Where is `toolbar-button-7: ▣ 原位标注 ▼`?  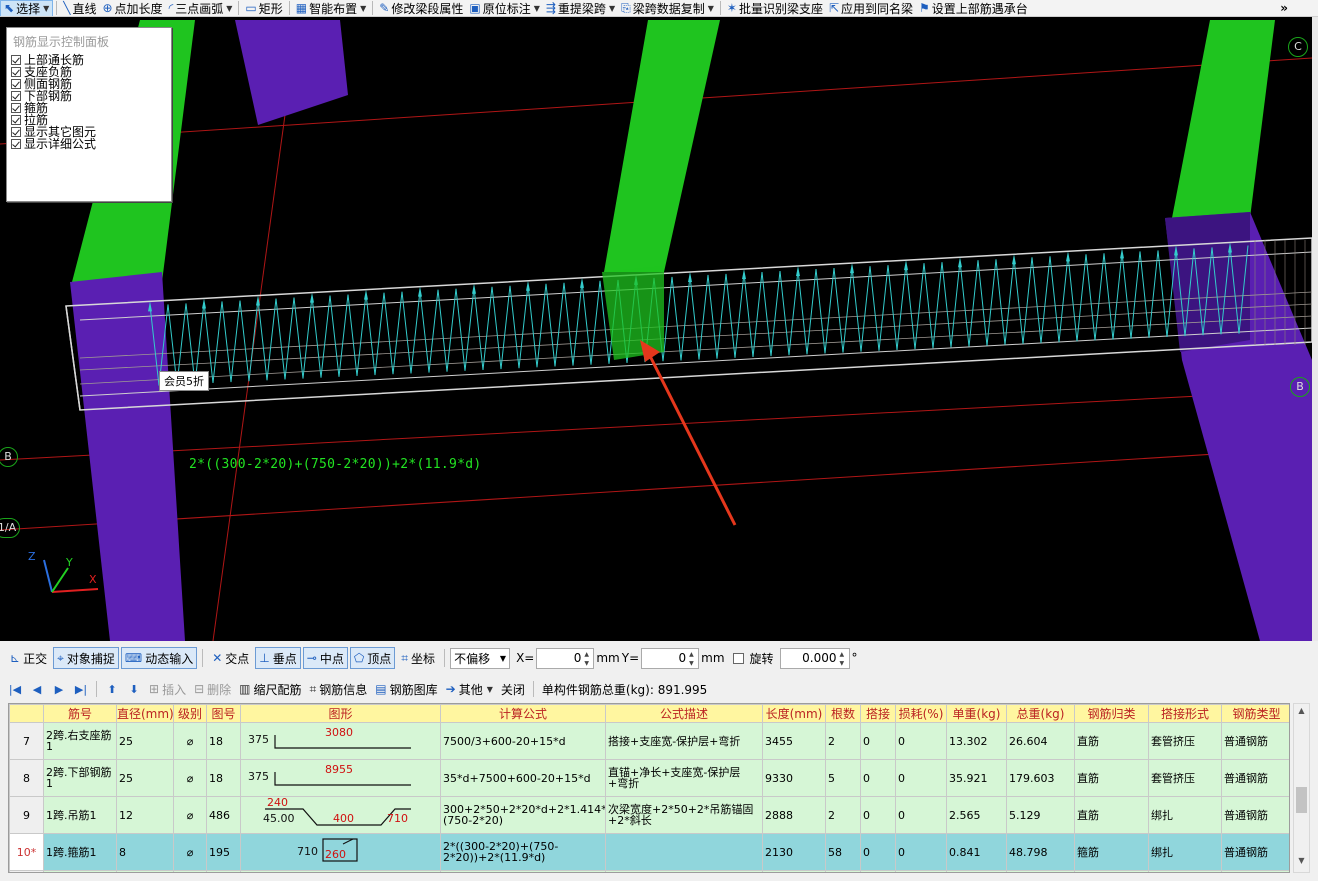 toolbar-button-7: ▣ 原位标注 ▼ is located at coordinates (504, 8).